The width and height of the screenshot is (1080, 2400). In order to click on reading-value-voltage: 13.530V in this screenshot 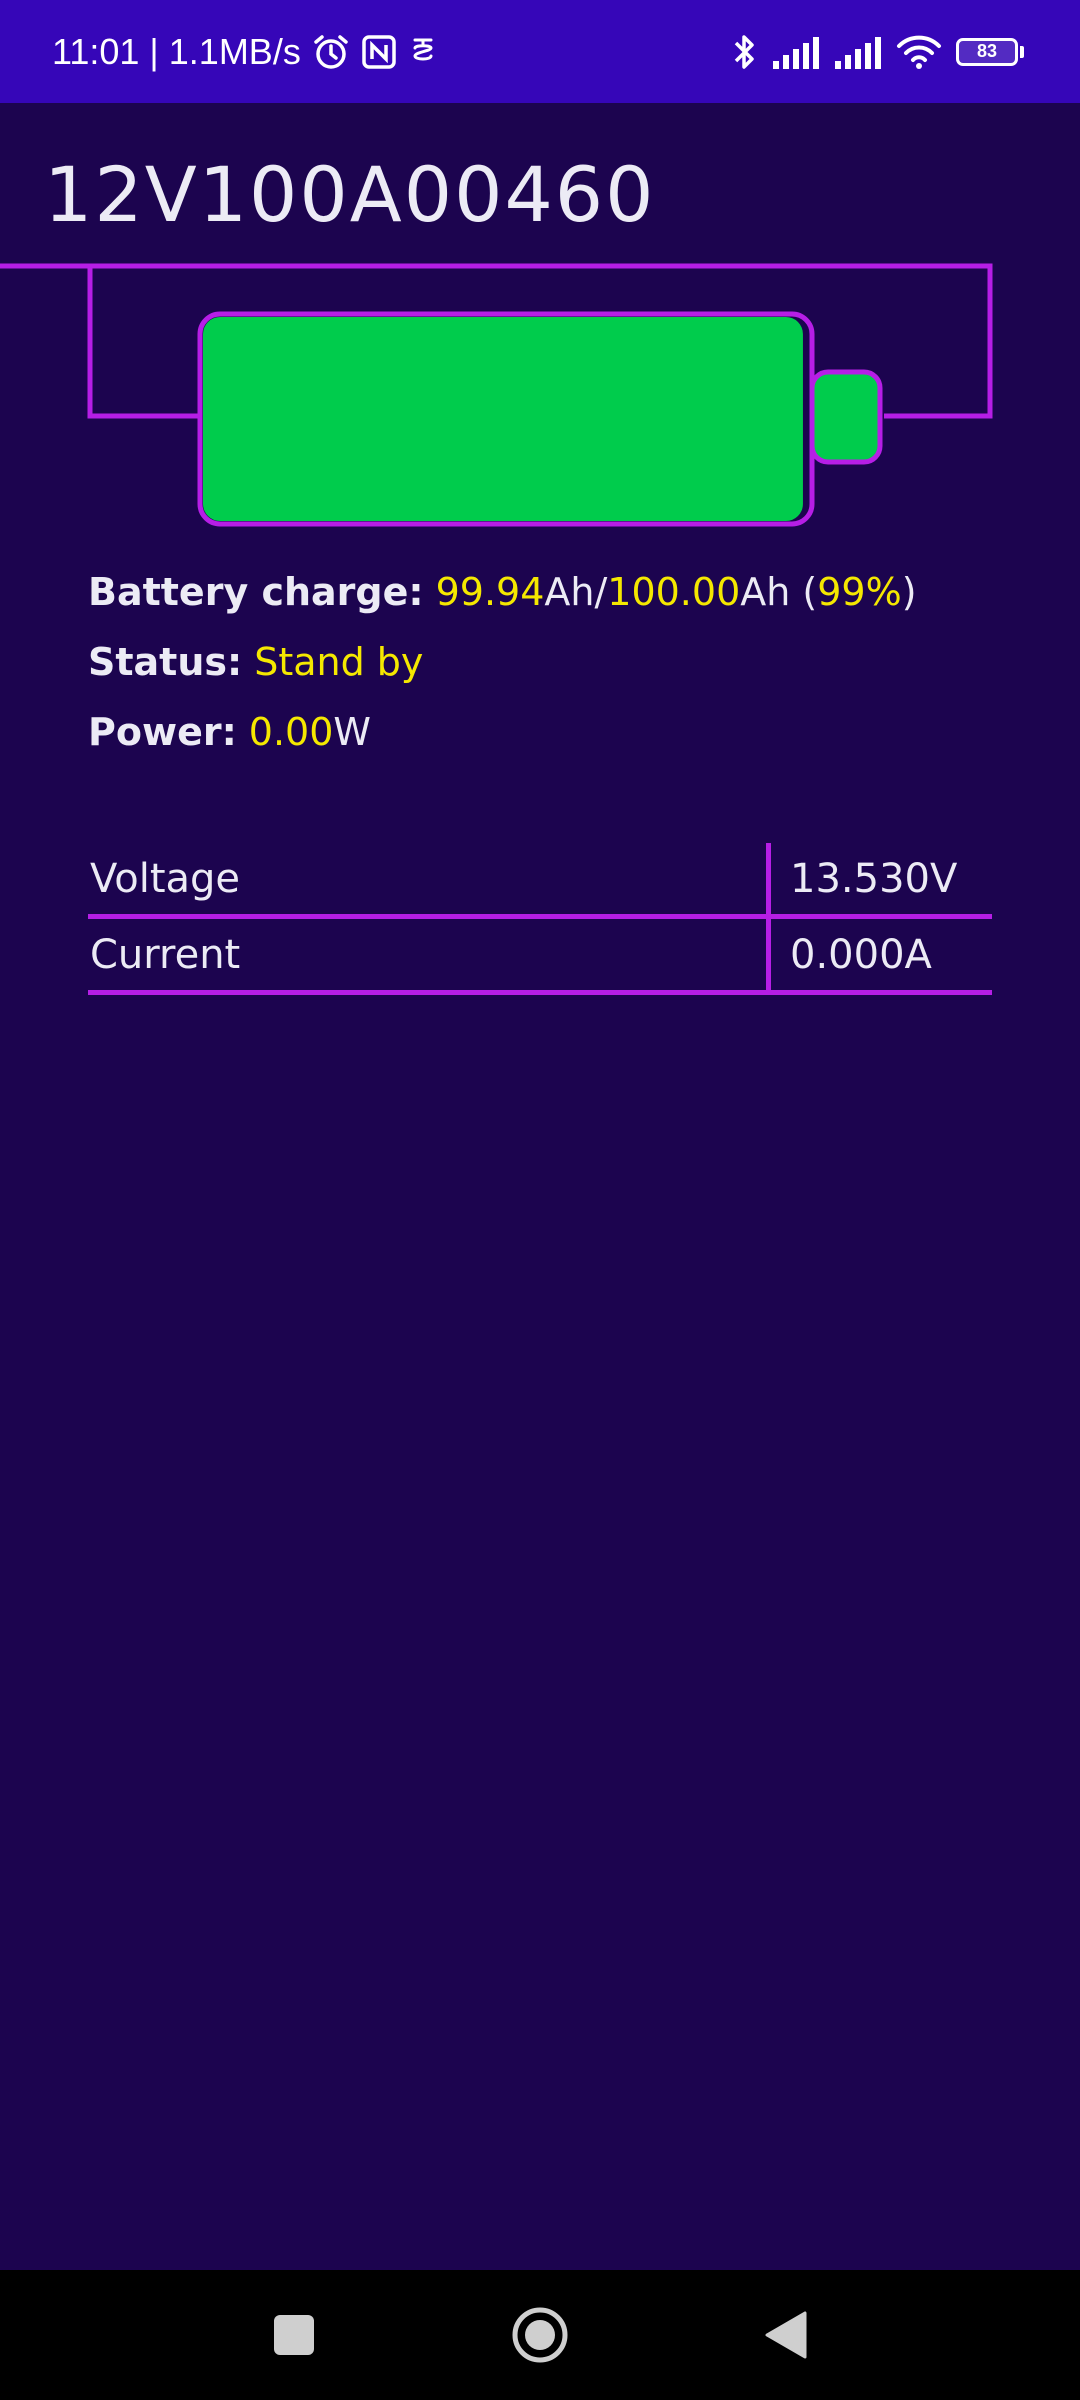, I will do `click(874, 878)`.